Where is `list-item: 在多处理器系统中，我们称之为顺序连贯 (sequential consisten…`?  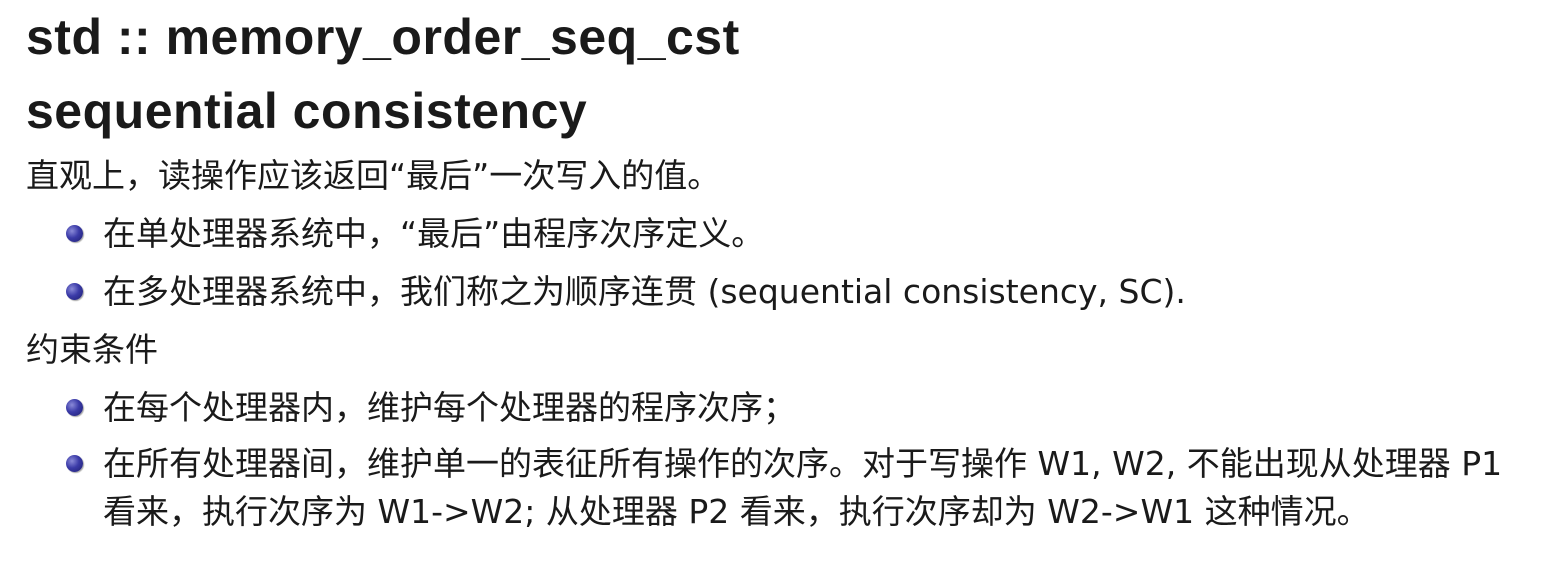
list-item: 在多处理器系统中，我们称之为顺序连贯 (sequential consisten… is located at coordinates (776, 292).